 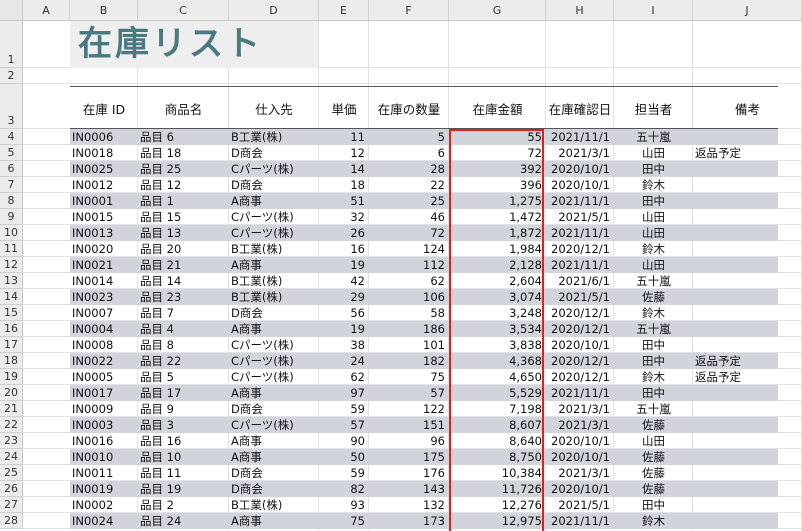 I want to click on unit-price-cell: 90, so click(x=342, y=441).